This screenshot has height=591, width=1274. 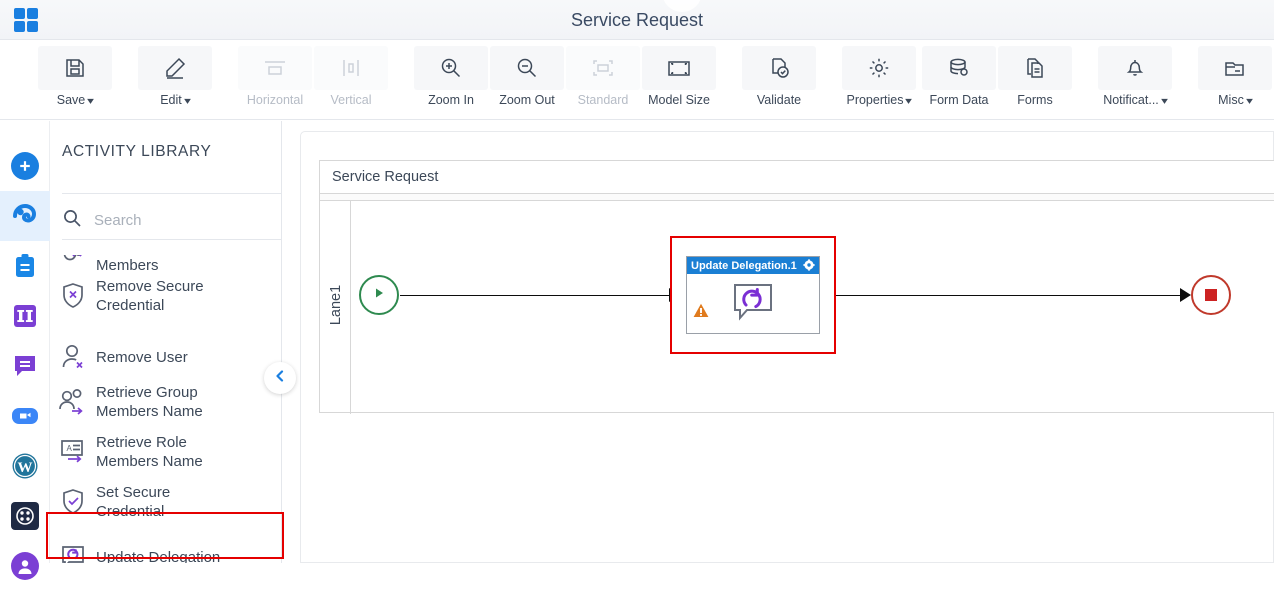 I want to click on forms-document-icon, so click(x=1035, y=68).